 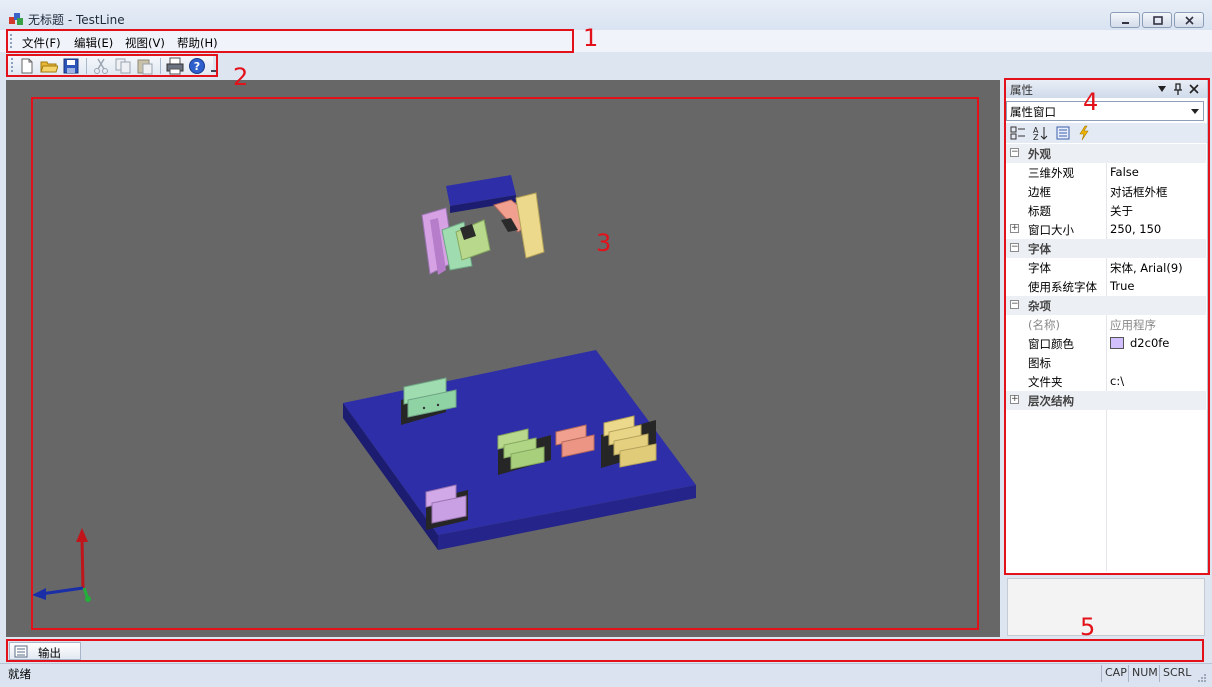 I want to click on close-icon, so click(x=1189, y=20).